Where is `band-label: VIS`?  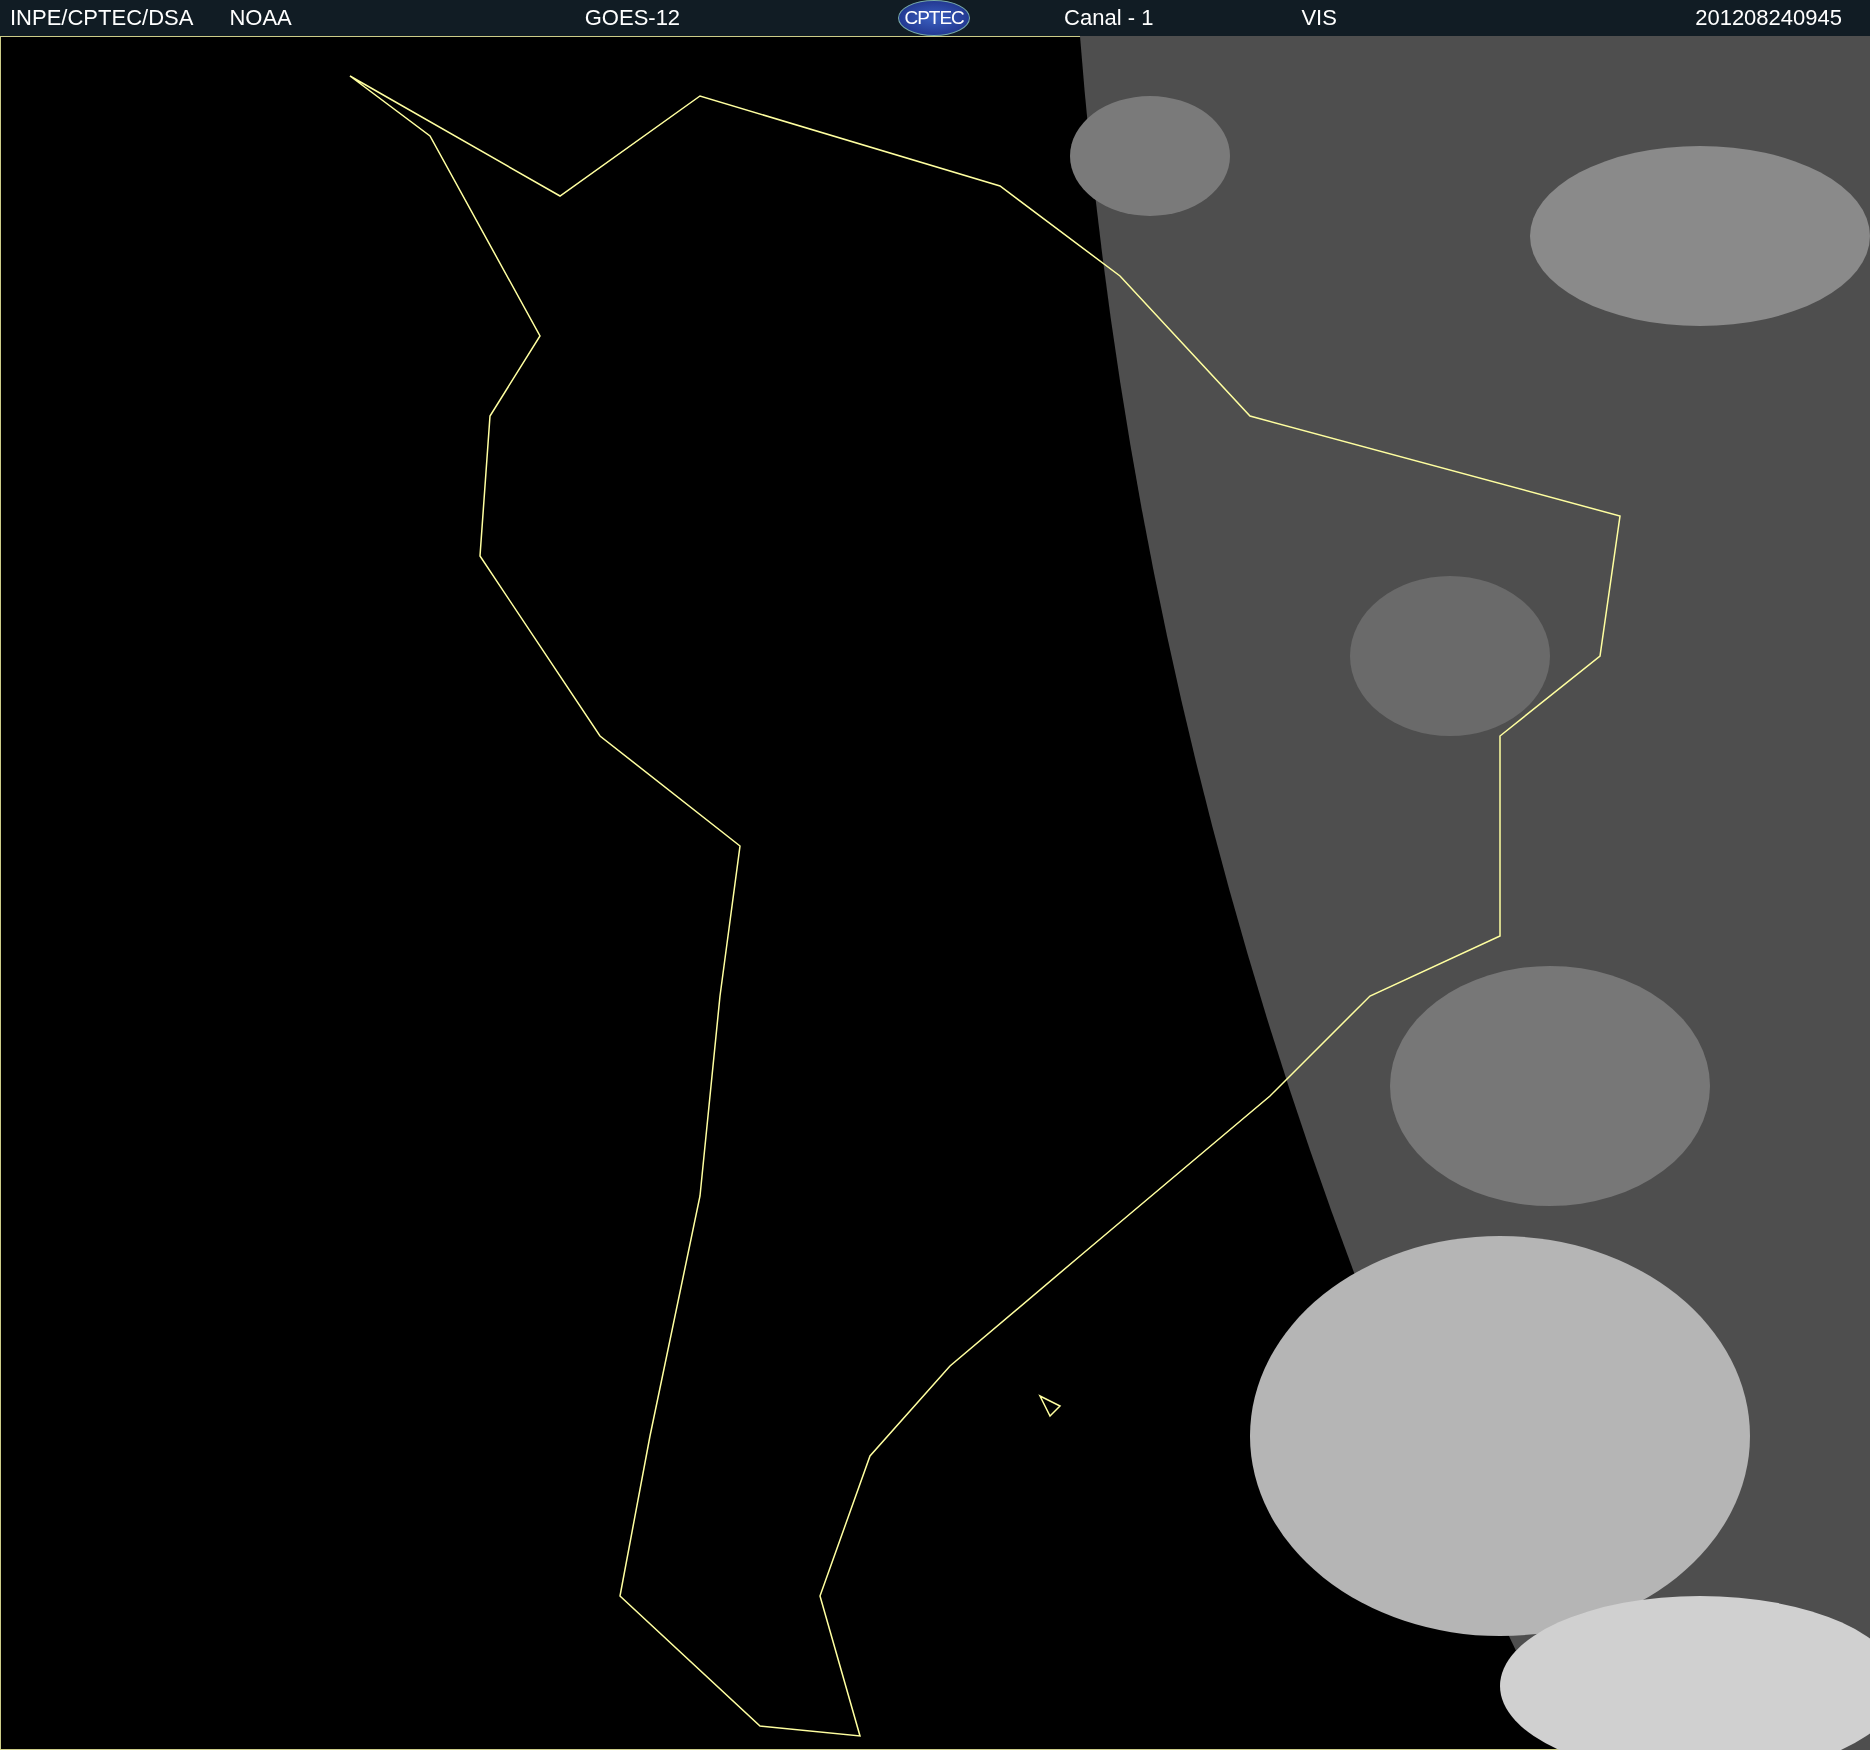 band-label: VIS is located at coordinates (1319, 18).